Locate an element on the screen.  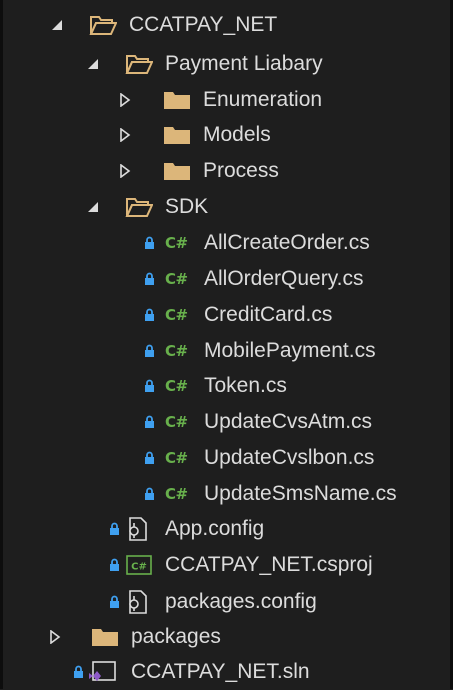
tree-item-payment-folder: Payment Liabary is located at coordinates (226, 64).